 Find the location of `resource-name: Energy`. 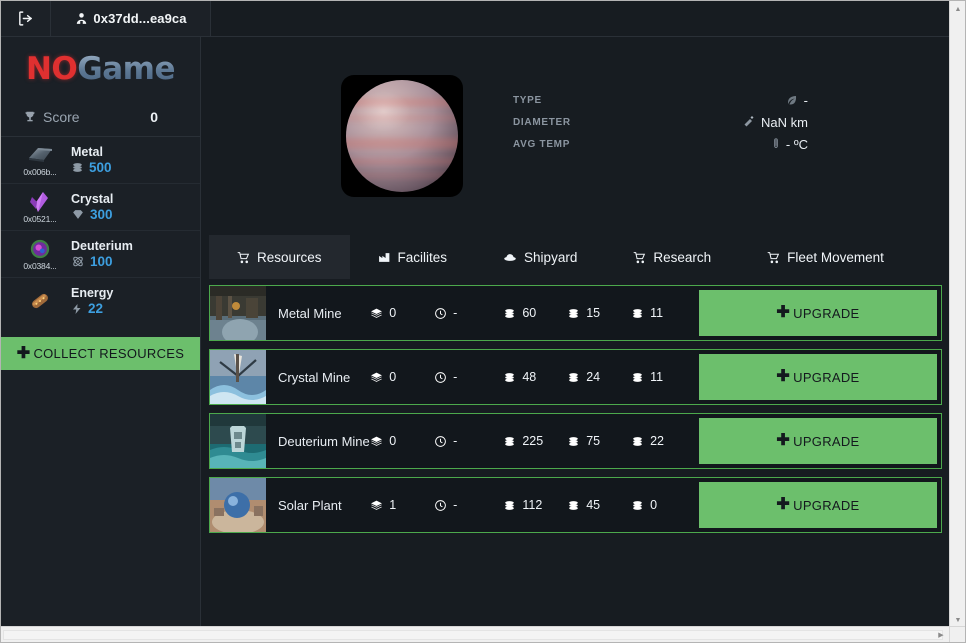

resource-name: Energy is located at coordinates (92, 293).